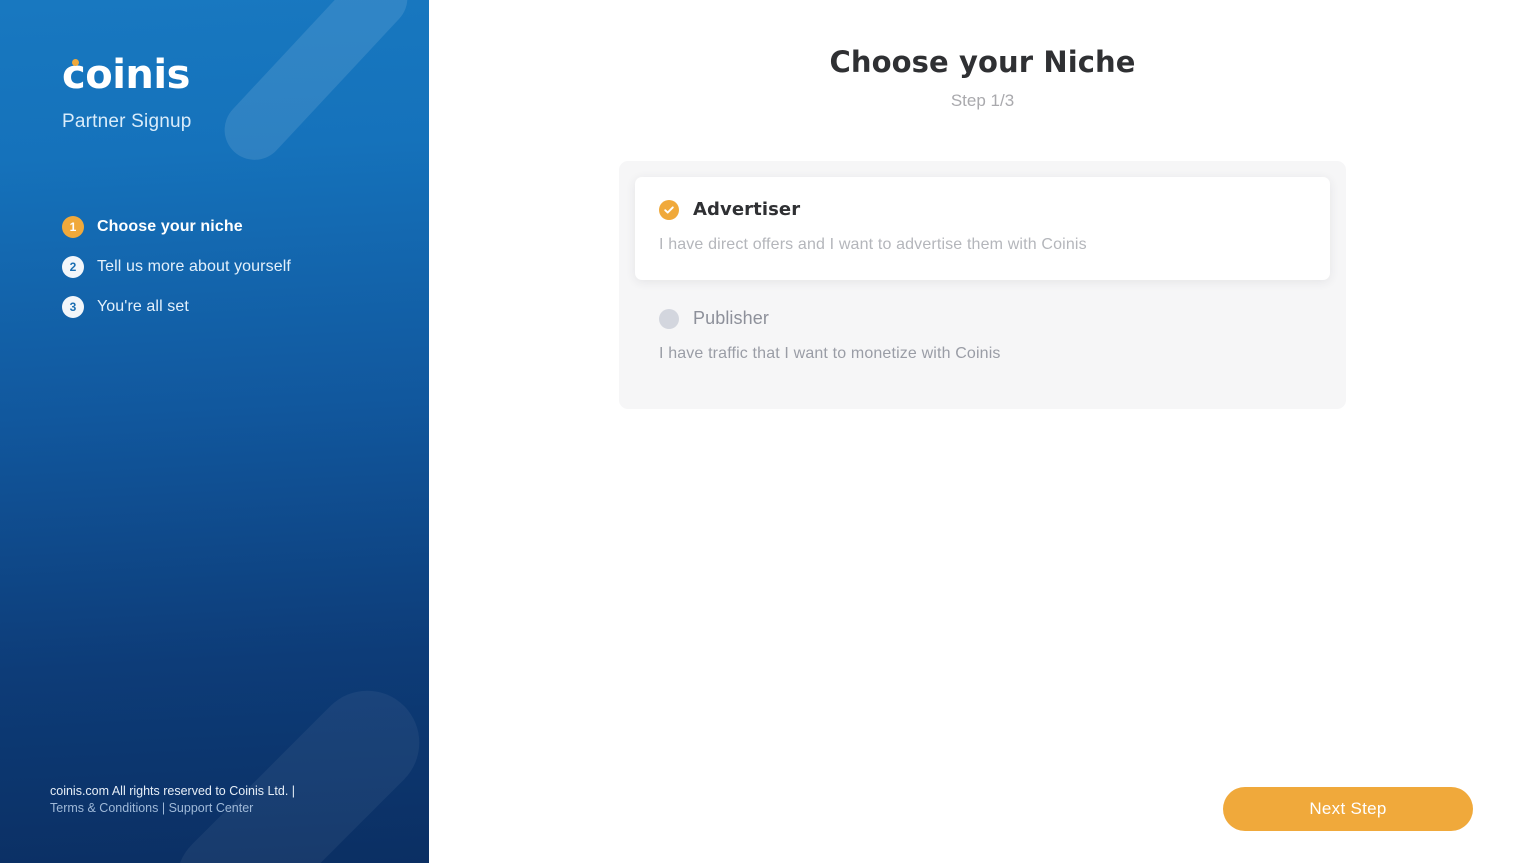  I want to click on sidebar-step-all-set: 3 You're all set, so click(245, 307).